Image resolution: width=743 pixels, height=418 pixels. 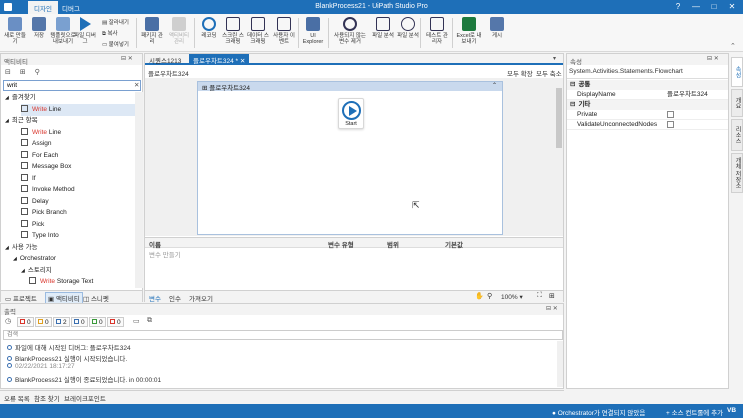 I want to click on test-manager-button: 테스트 관리자, so click(x=437, y=33).